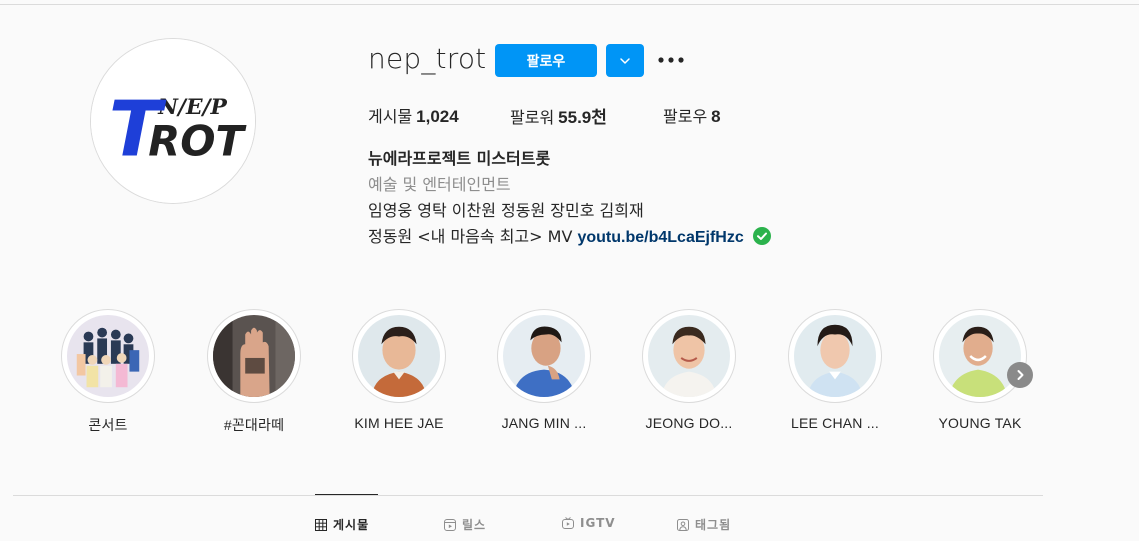 Image resolution: width=1139 pixels, height=541 pixels. Describe the element at coordinates (569, 4) in the screenshot. I see `top-divider` at that location.